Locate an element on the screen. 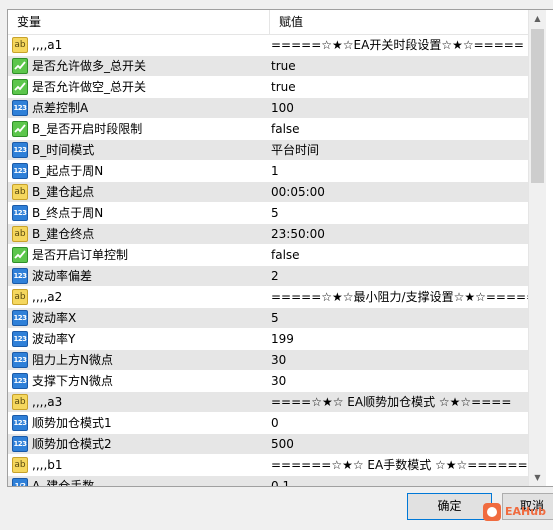 The image size is (553, 530). variable-cell: 123 波动率Y is located at coordinates (139, 339).